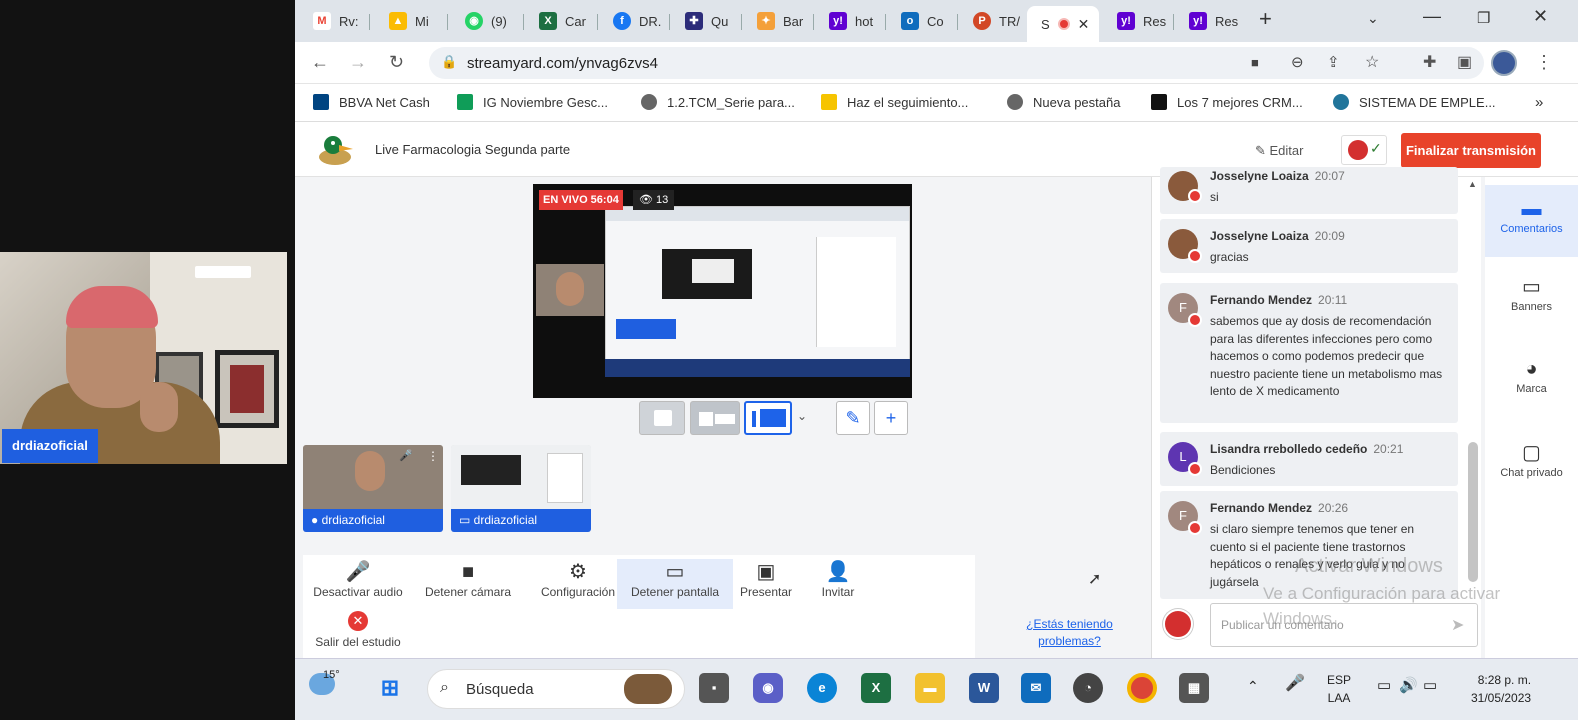 The width and height of the screenshot is (1578, 720). What do you see at coordinates (1045, 24) in the screenshot?
I see `tab-label: S` at bounding box center [1045, 24].